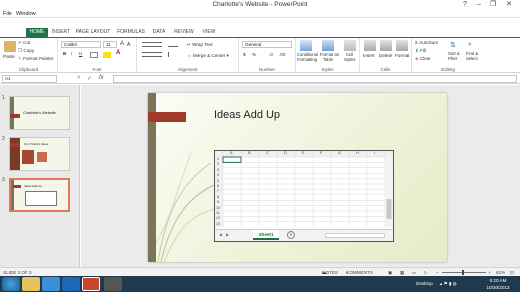 Image resolution: width=520 pixels, height=292 pixels. I want to click on font-color-button: A, so click(118, 53).